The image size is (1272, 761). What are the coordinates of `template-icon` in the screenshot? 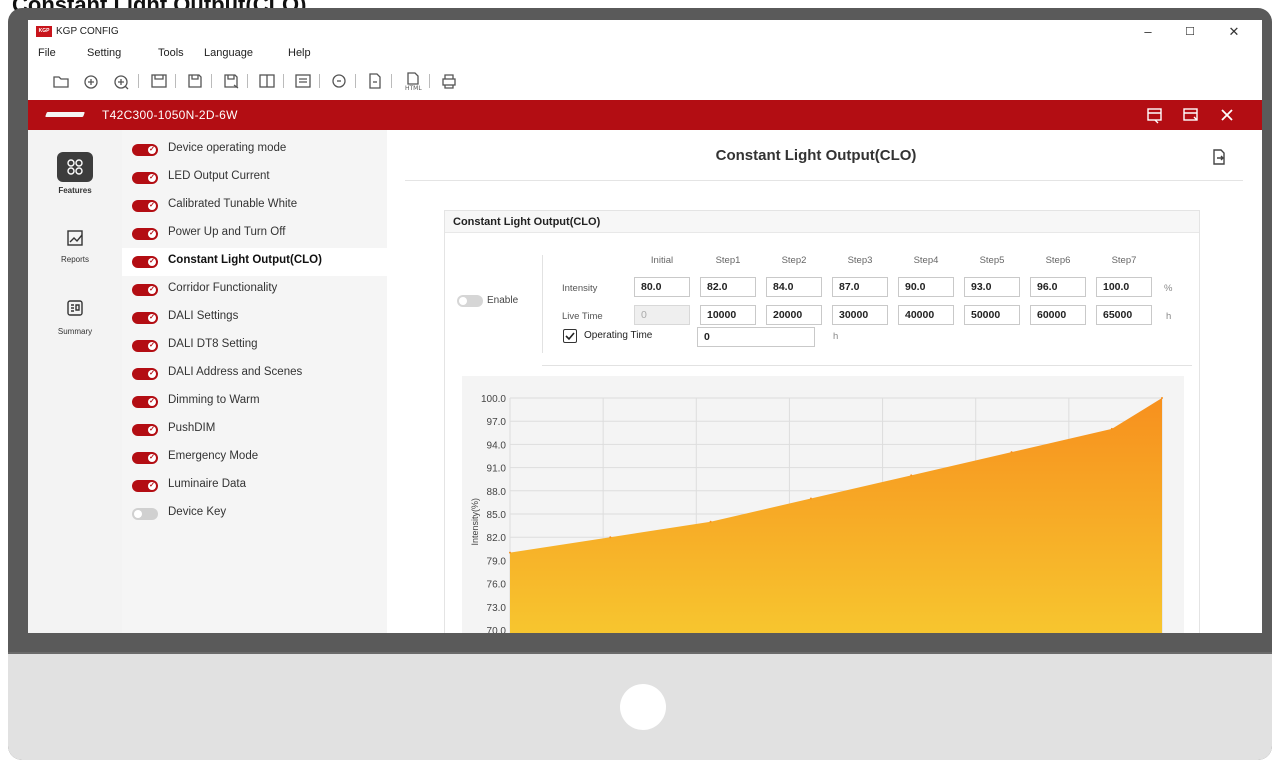 It's located at (303, 81).